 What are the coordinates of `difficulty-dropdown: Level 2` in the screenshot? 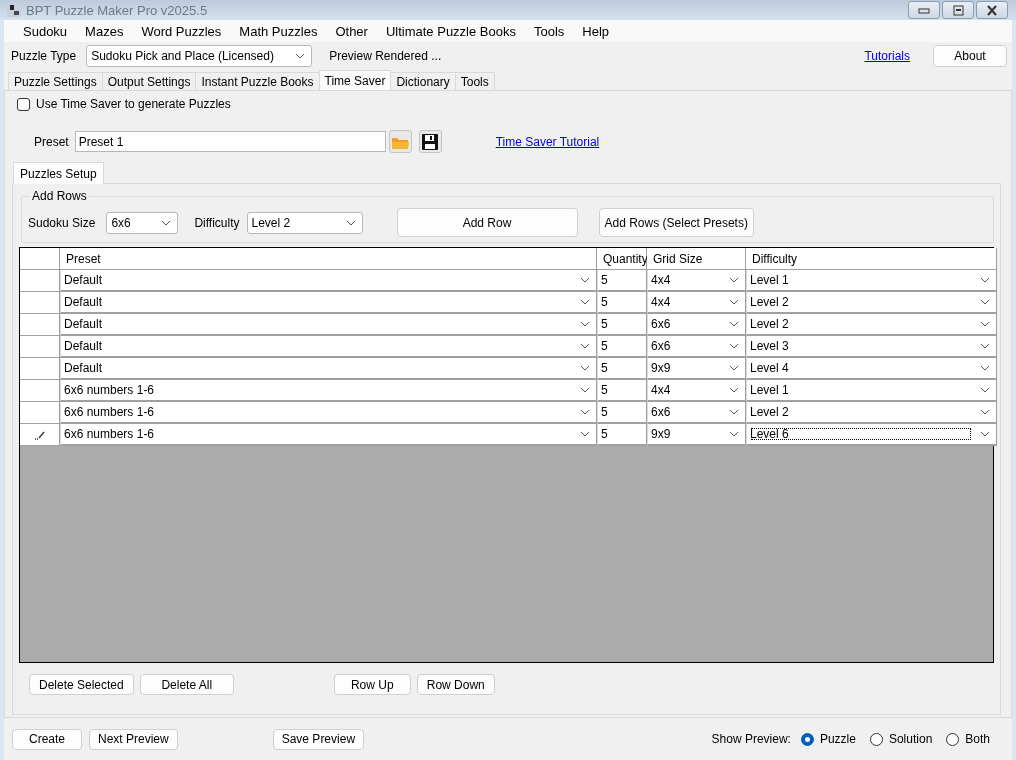 It's located at (304, 222).